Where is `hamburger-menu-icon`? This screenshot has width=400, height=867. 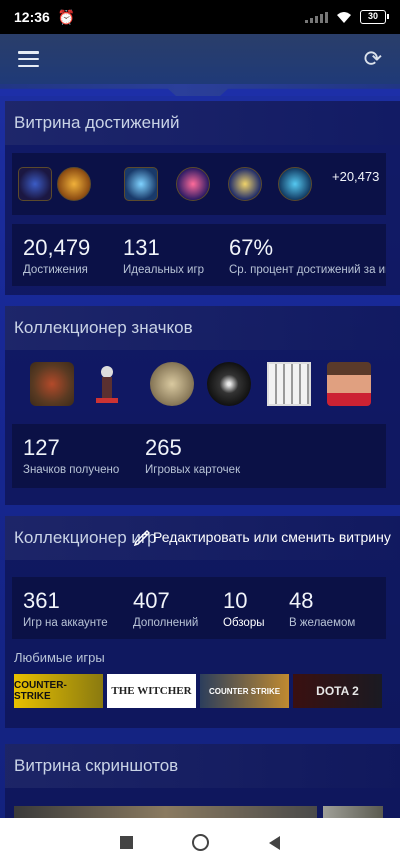 hamburger-menu-icon is located at coordinates (28, 59).